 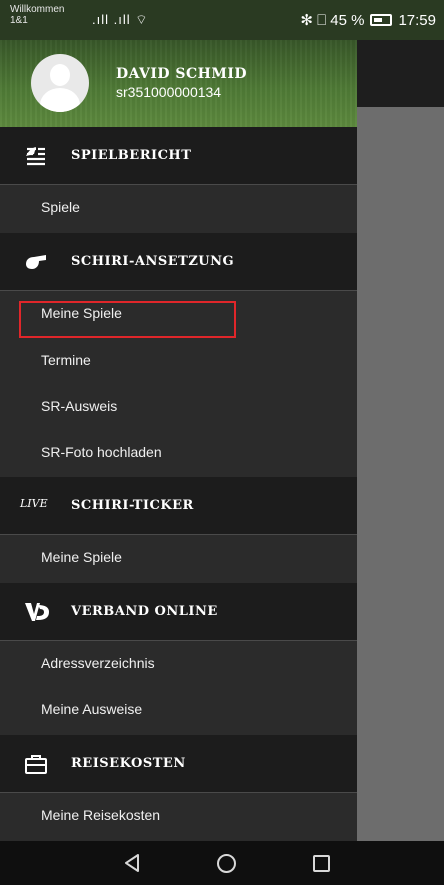 What do you see at coordinates (332, 20) in the screenshot?
I see `bluetooth-battery-label: ✻ ⎕ 45 %` at bounding box center [332, 20].